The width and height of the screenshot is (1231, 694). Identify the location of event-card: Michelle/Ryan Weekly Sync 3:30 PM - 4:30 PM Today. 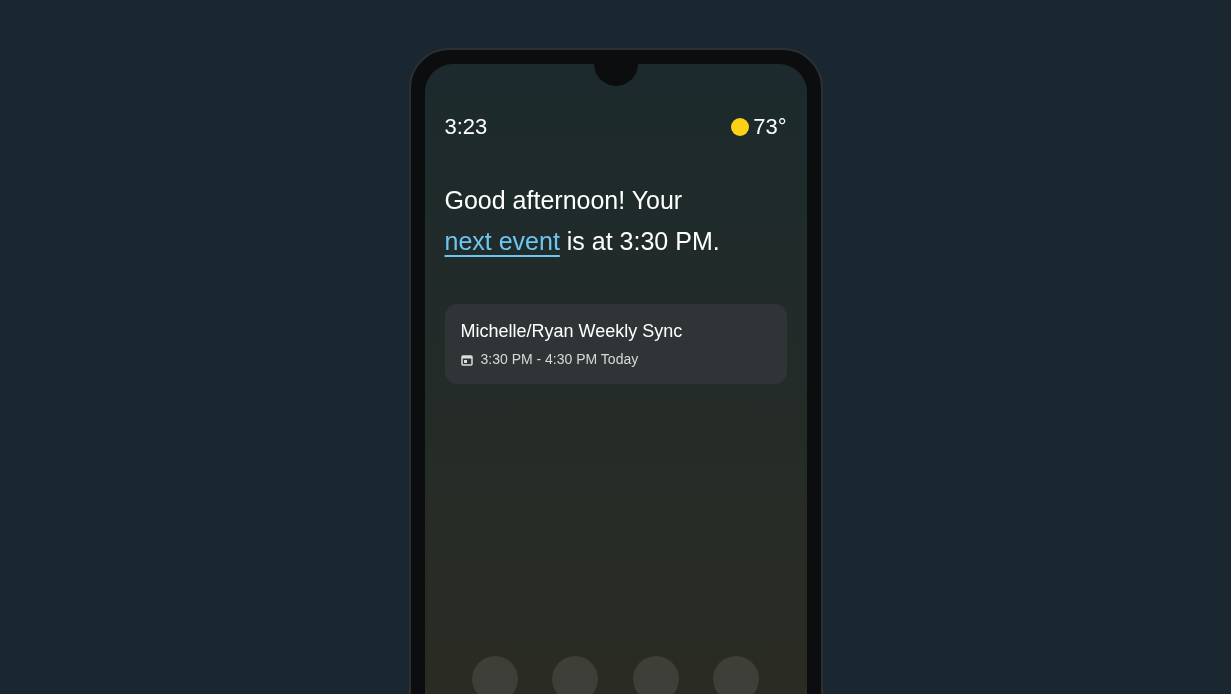
(615, 344).